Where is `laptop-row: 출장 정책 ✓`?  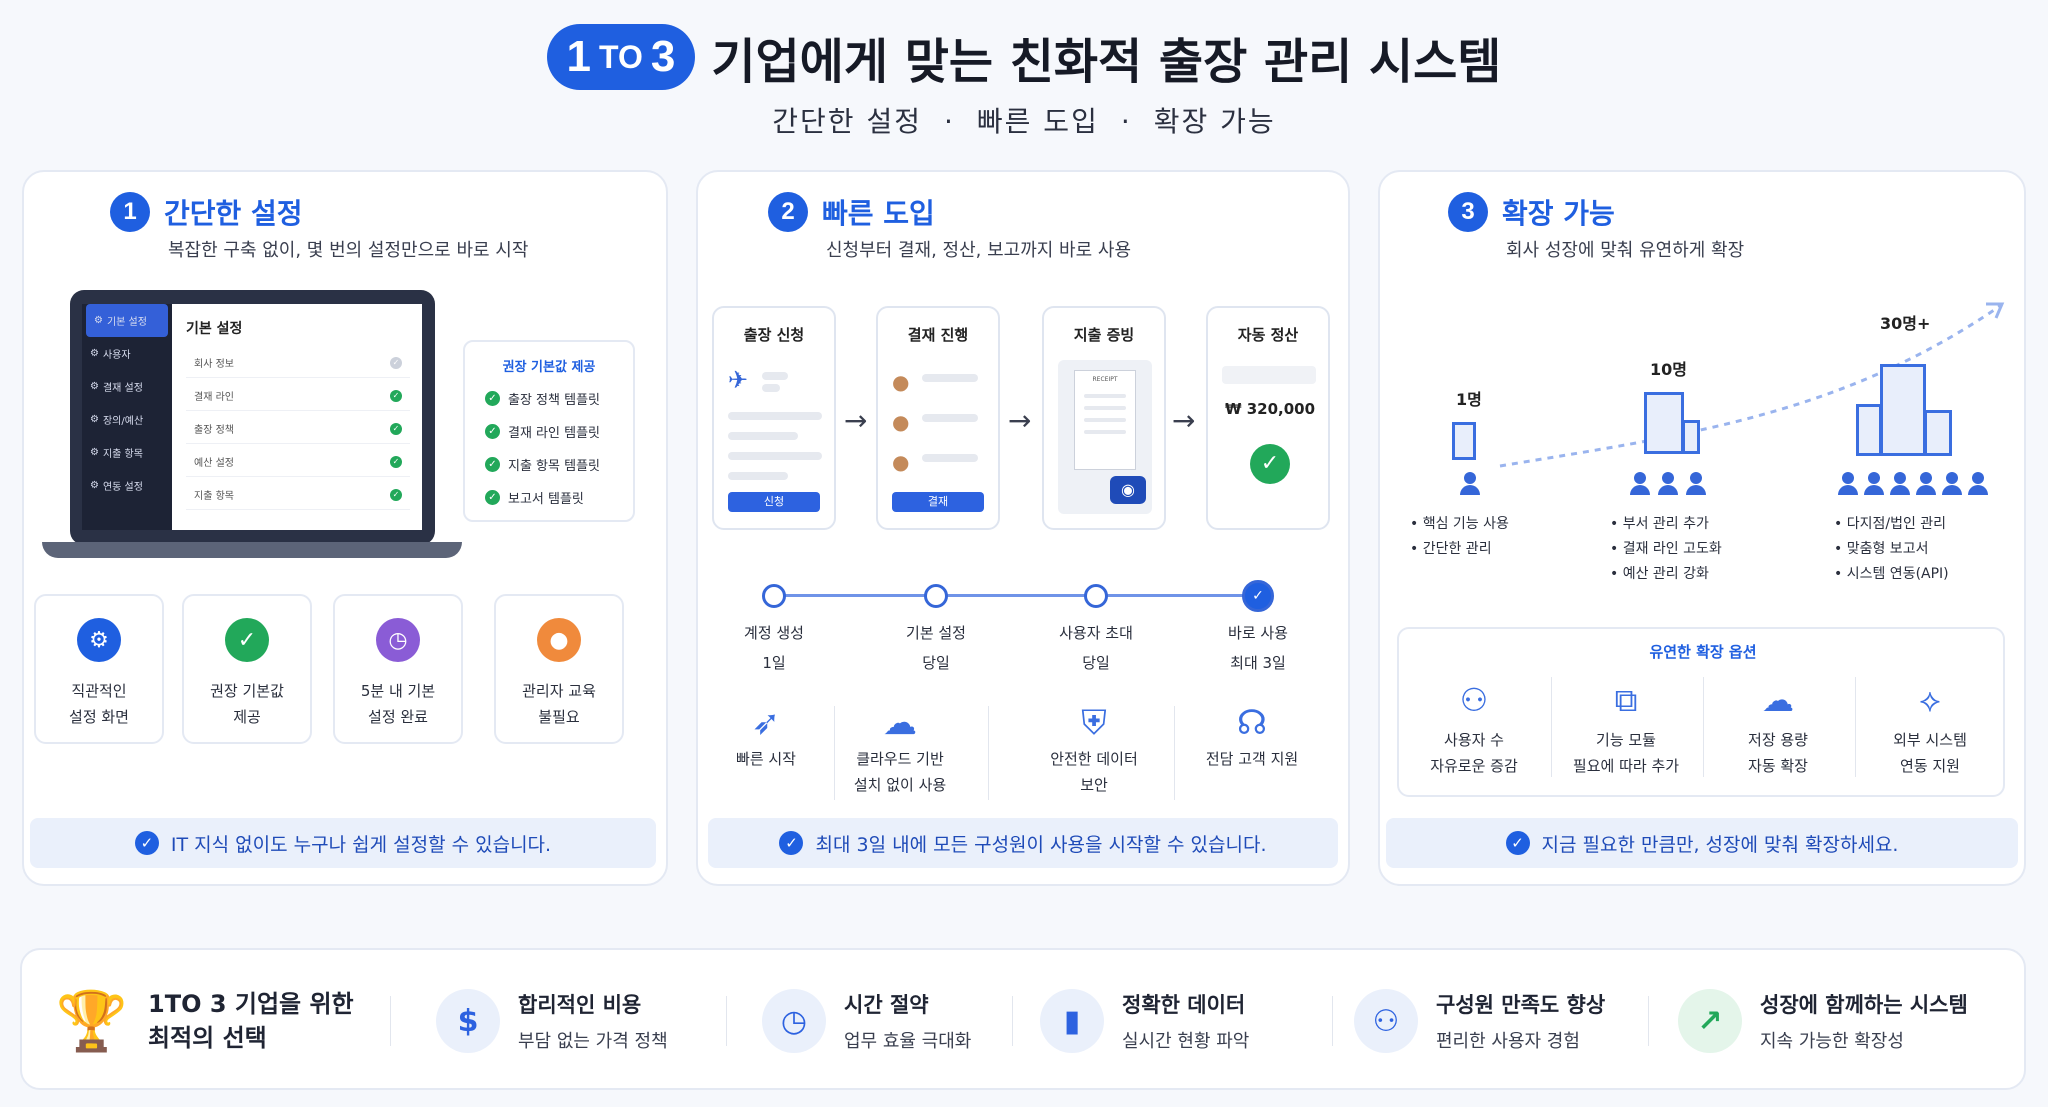 laptop-row: 출장 정책 ✓ is located at coordinates (298, 429).